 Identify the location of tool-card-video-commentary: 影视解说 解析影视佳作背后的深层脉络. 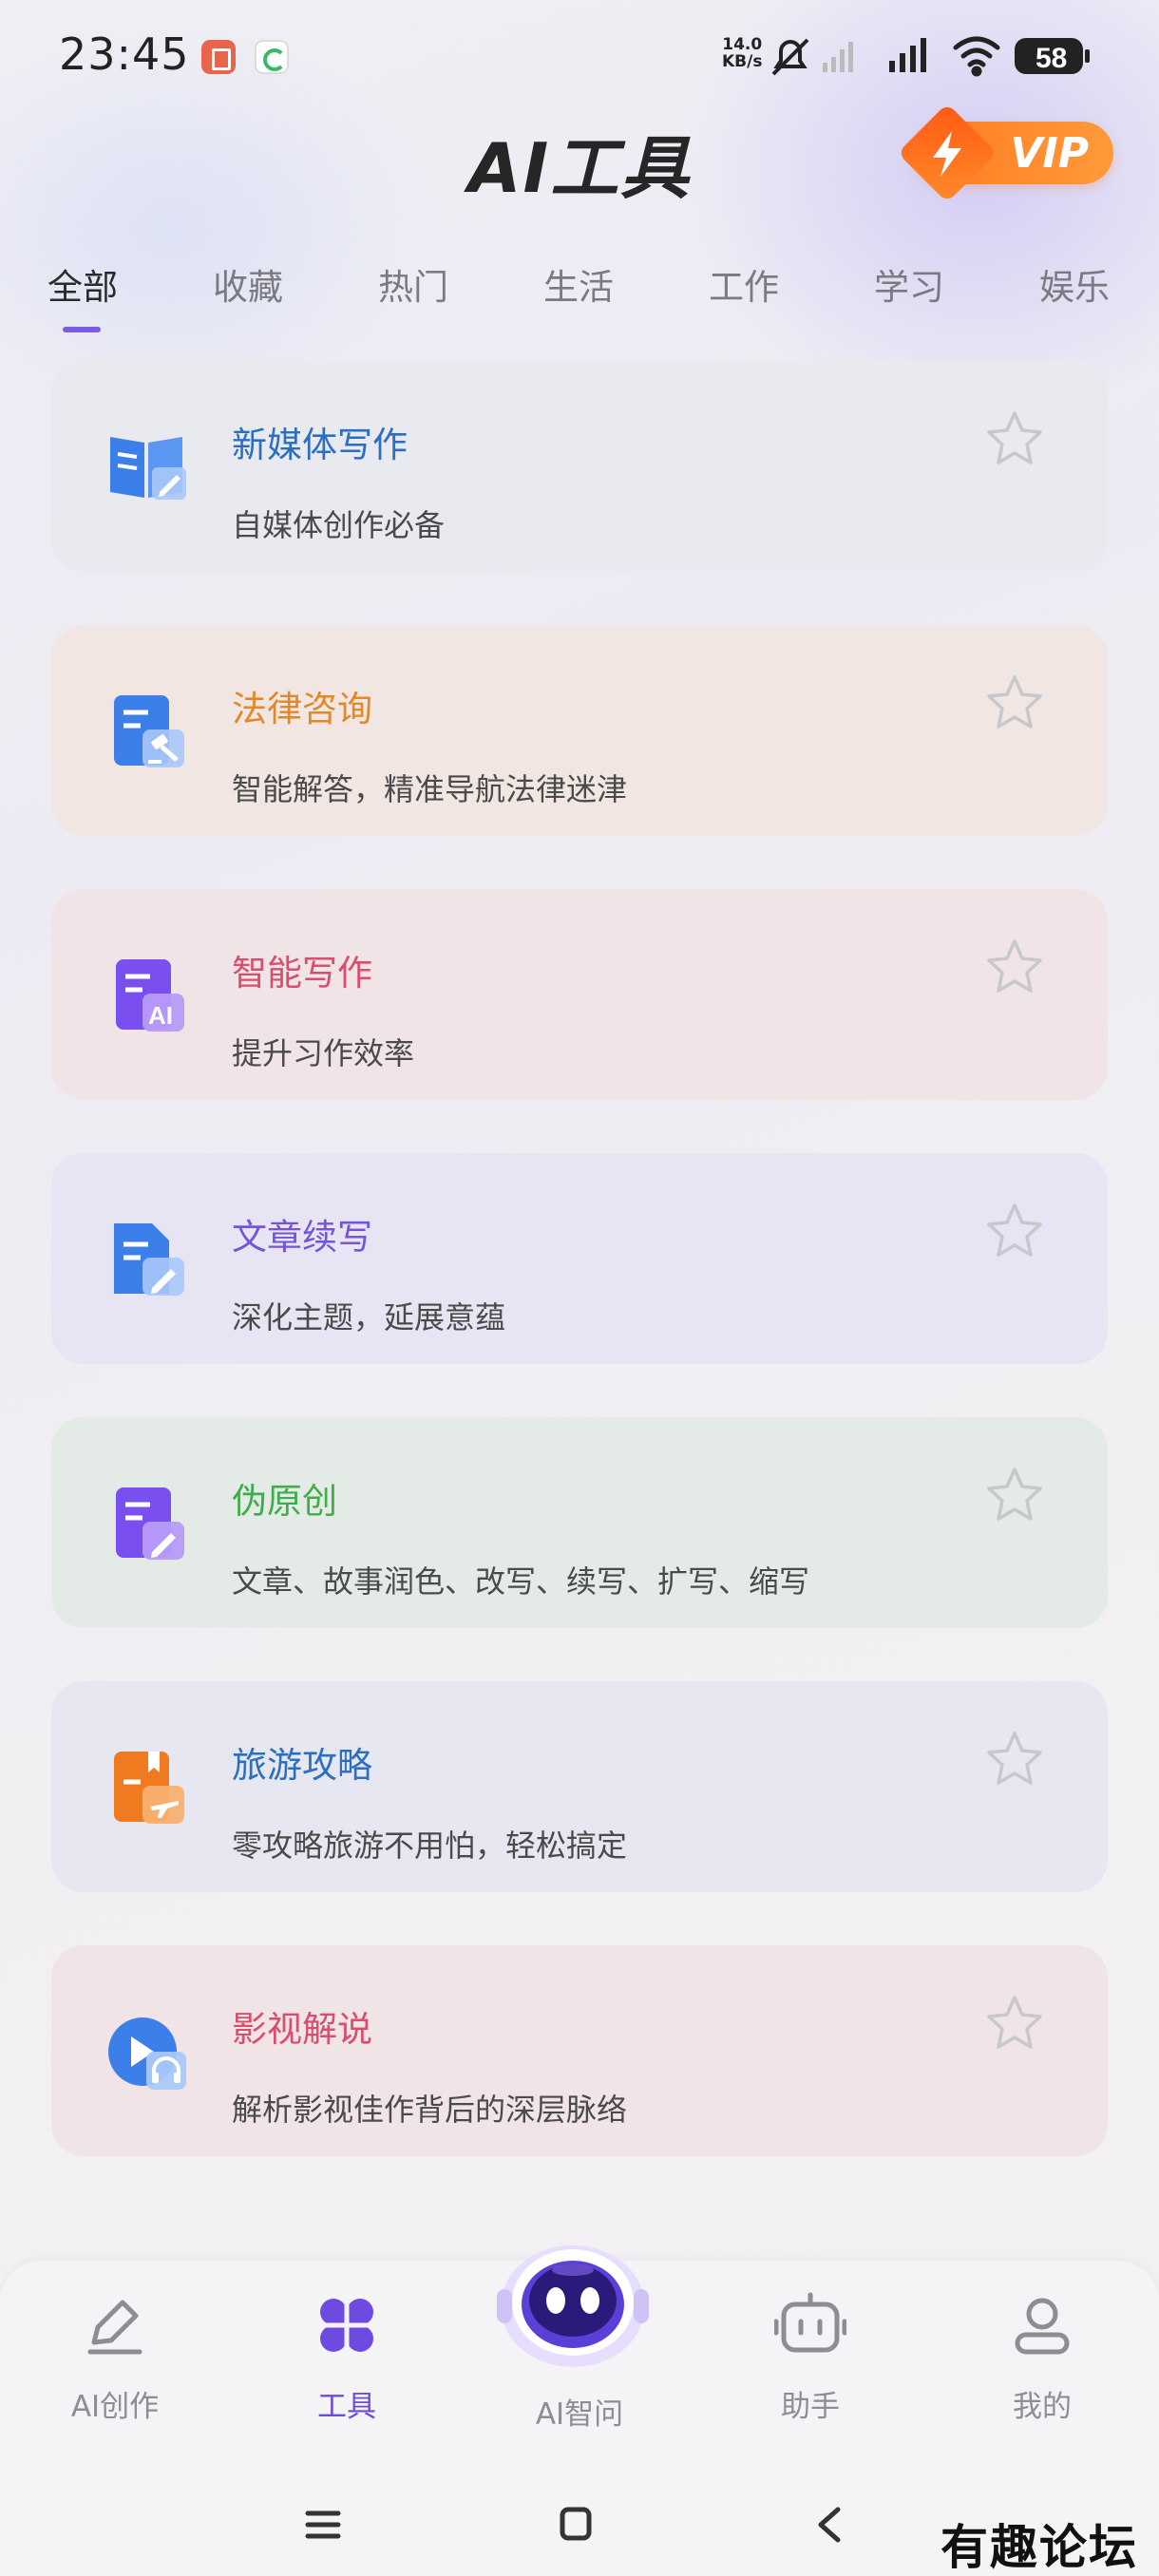
(579, 2050).